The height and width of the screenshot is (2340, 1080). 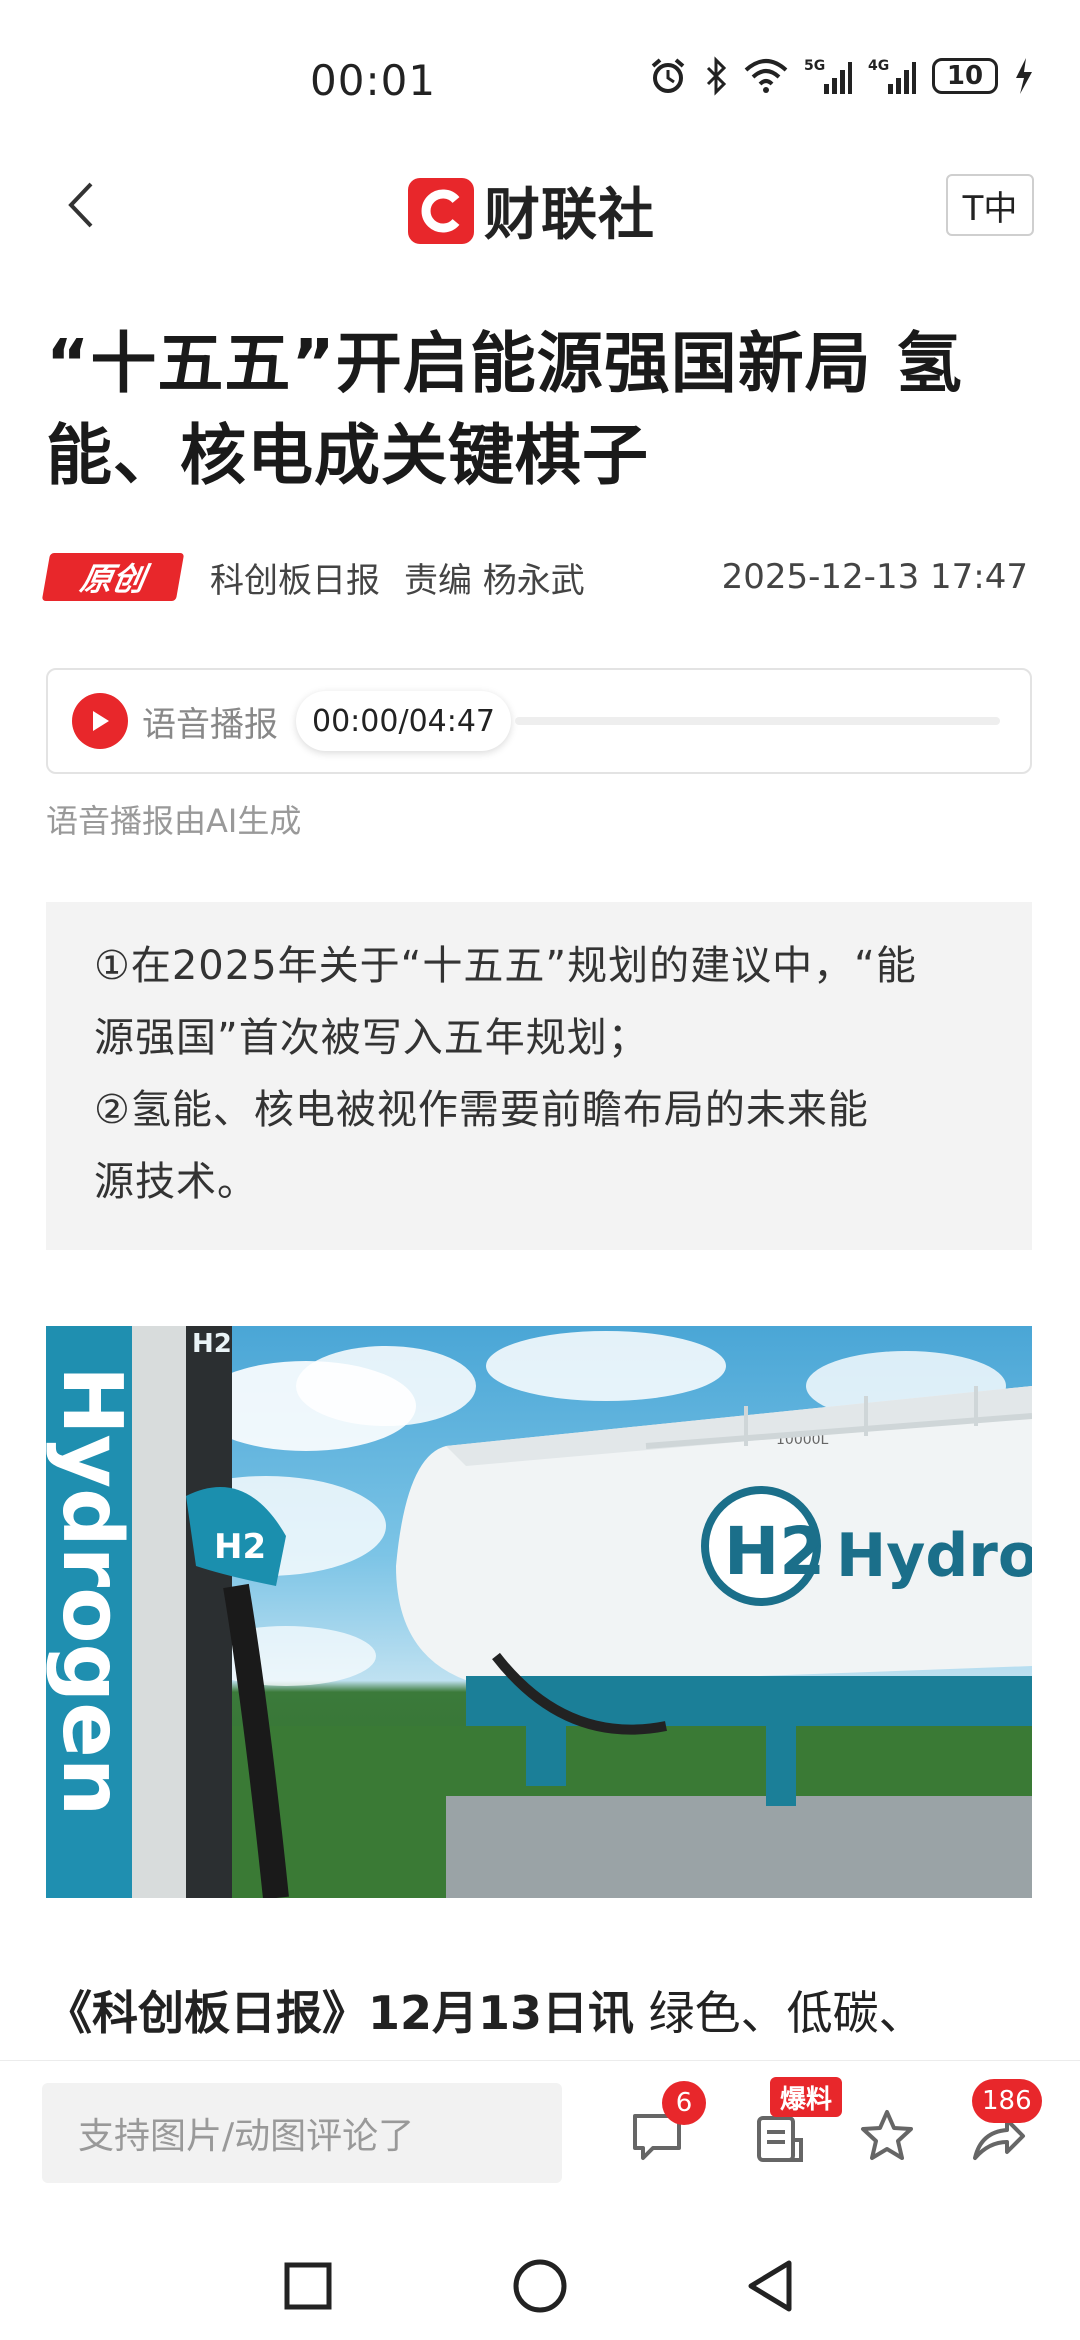 I want to click on wifi-icon, so click(x=766, y=76).